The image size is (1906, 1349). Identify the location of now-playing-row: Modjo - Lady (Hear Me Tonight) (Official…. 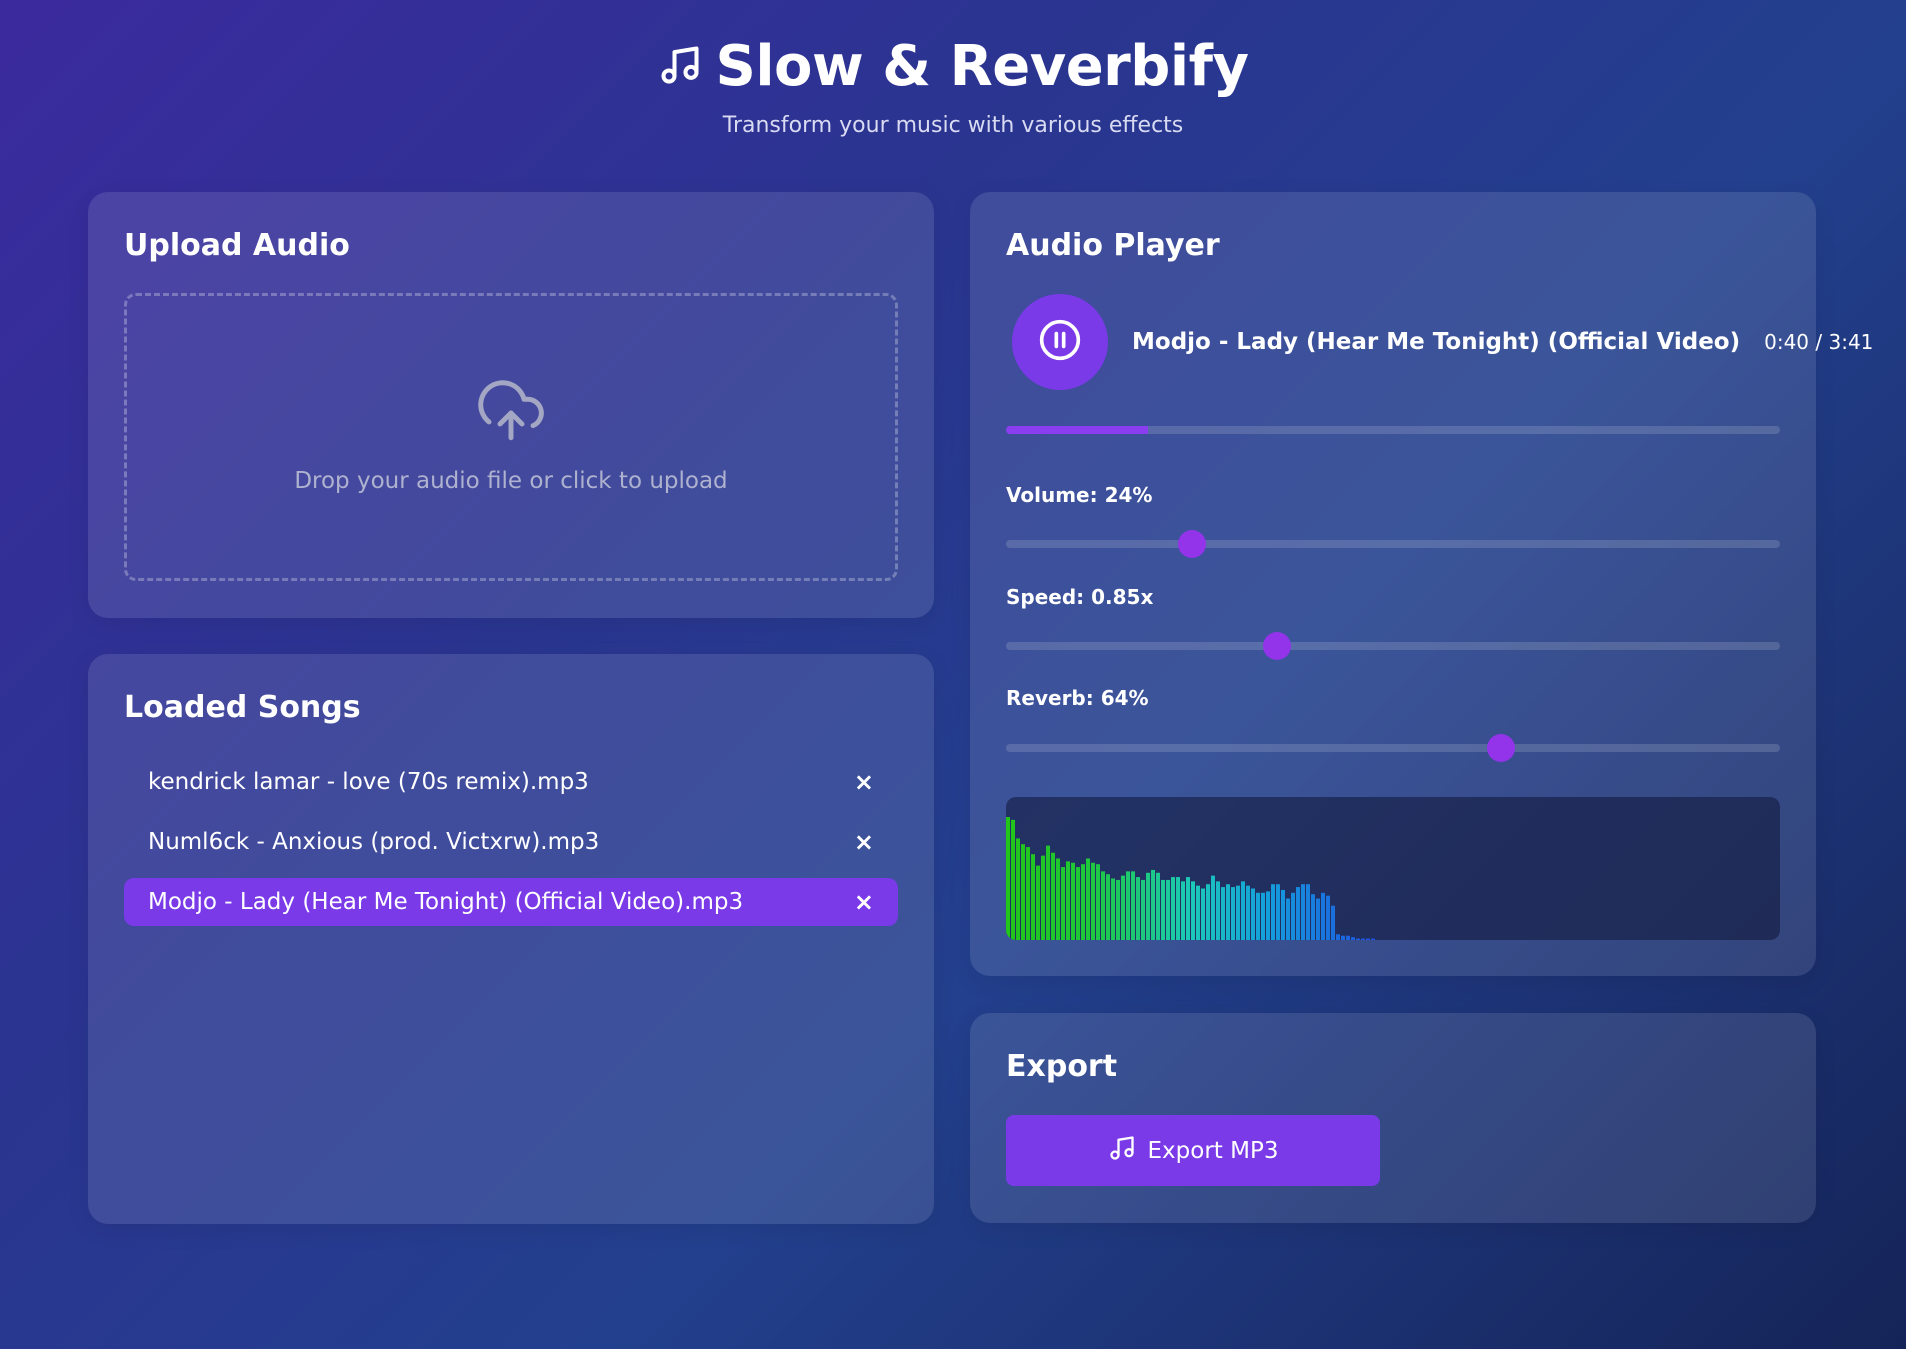
(1442, 342).